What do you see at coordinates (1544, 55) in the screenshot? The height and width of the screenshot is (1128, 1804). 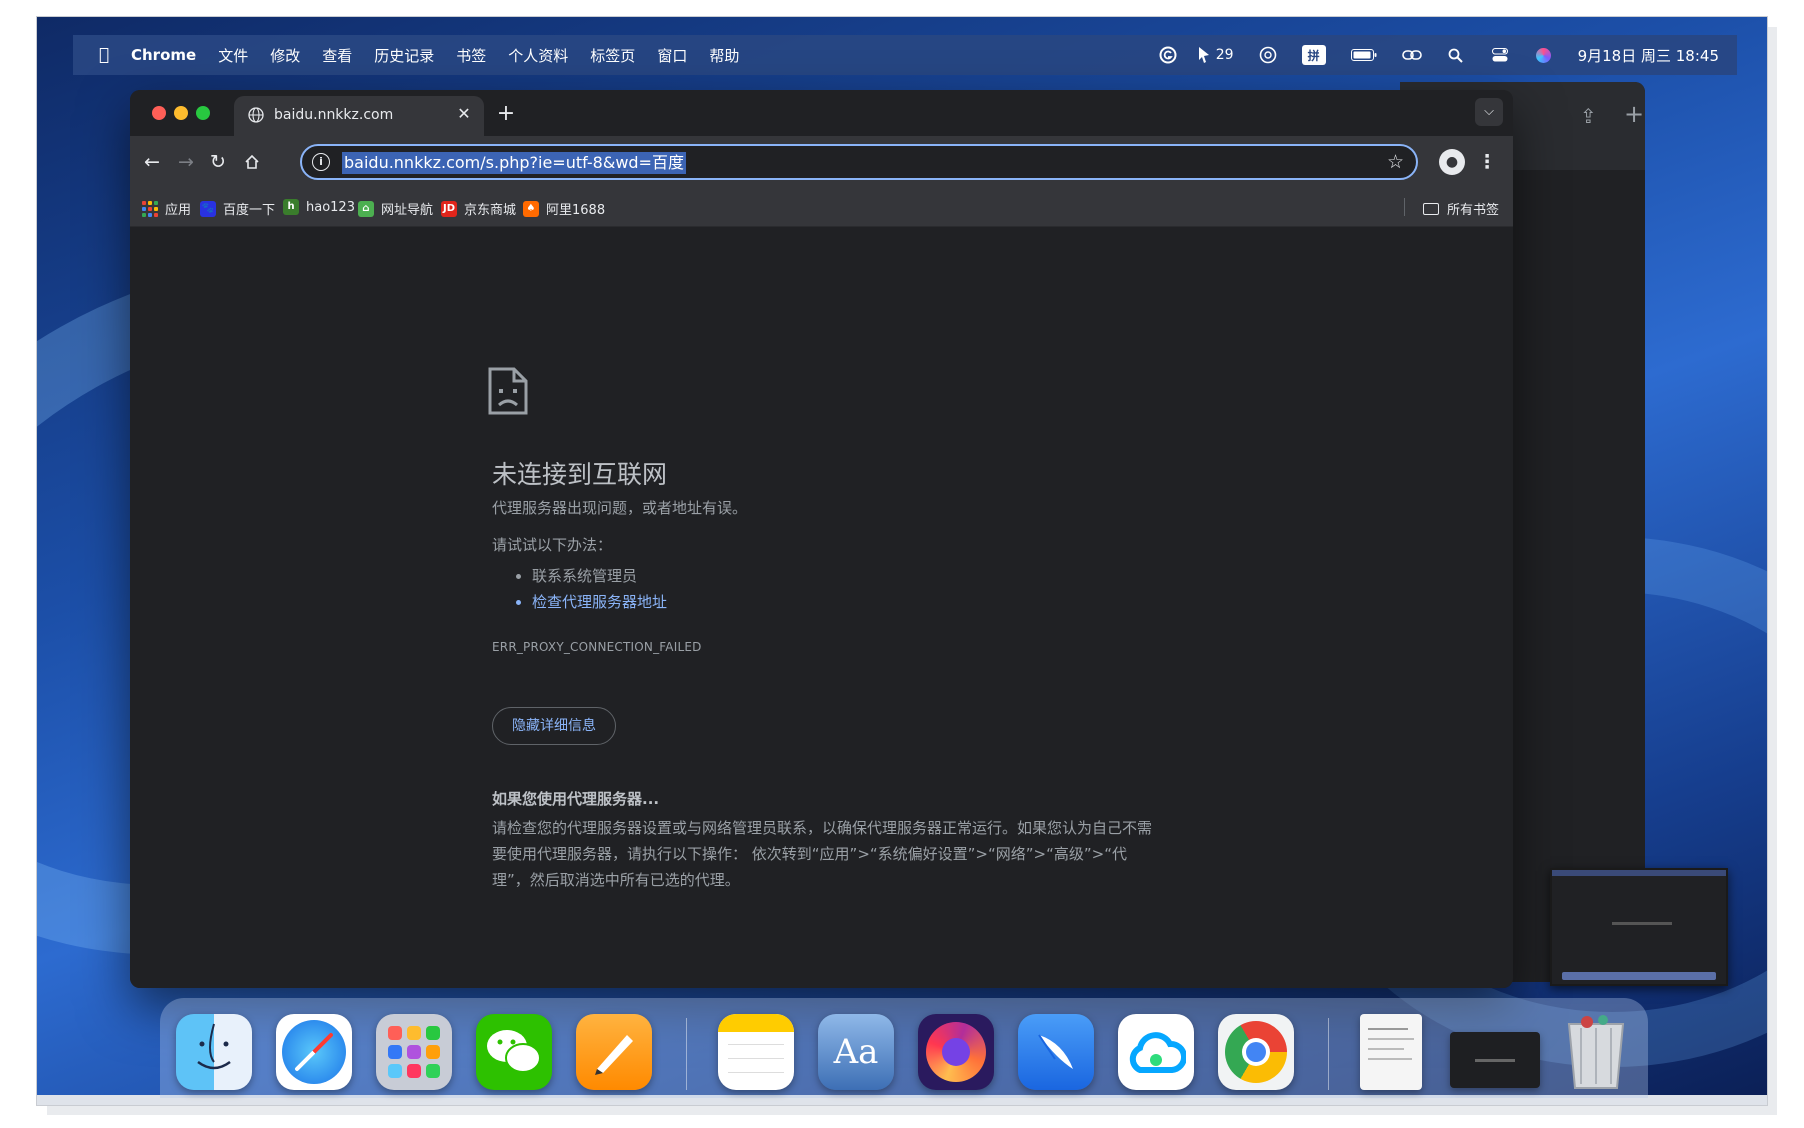 I see `siri-icon` at bounding box center [1544, 55].